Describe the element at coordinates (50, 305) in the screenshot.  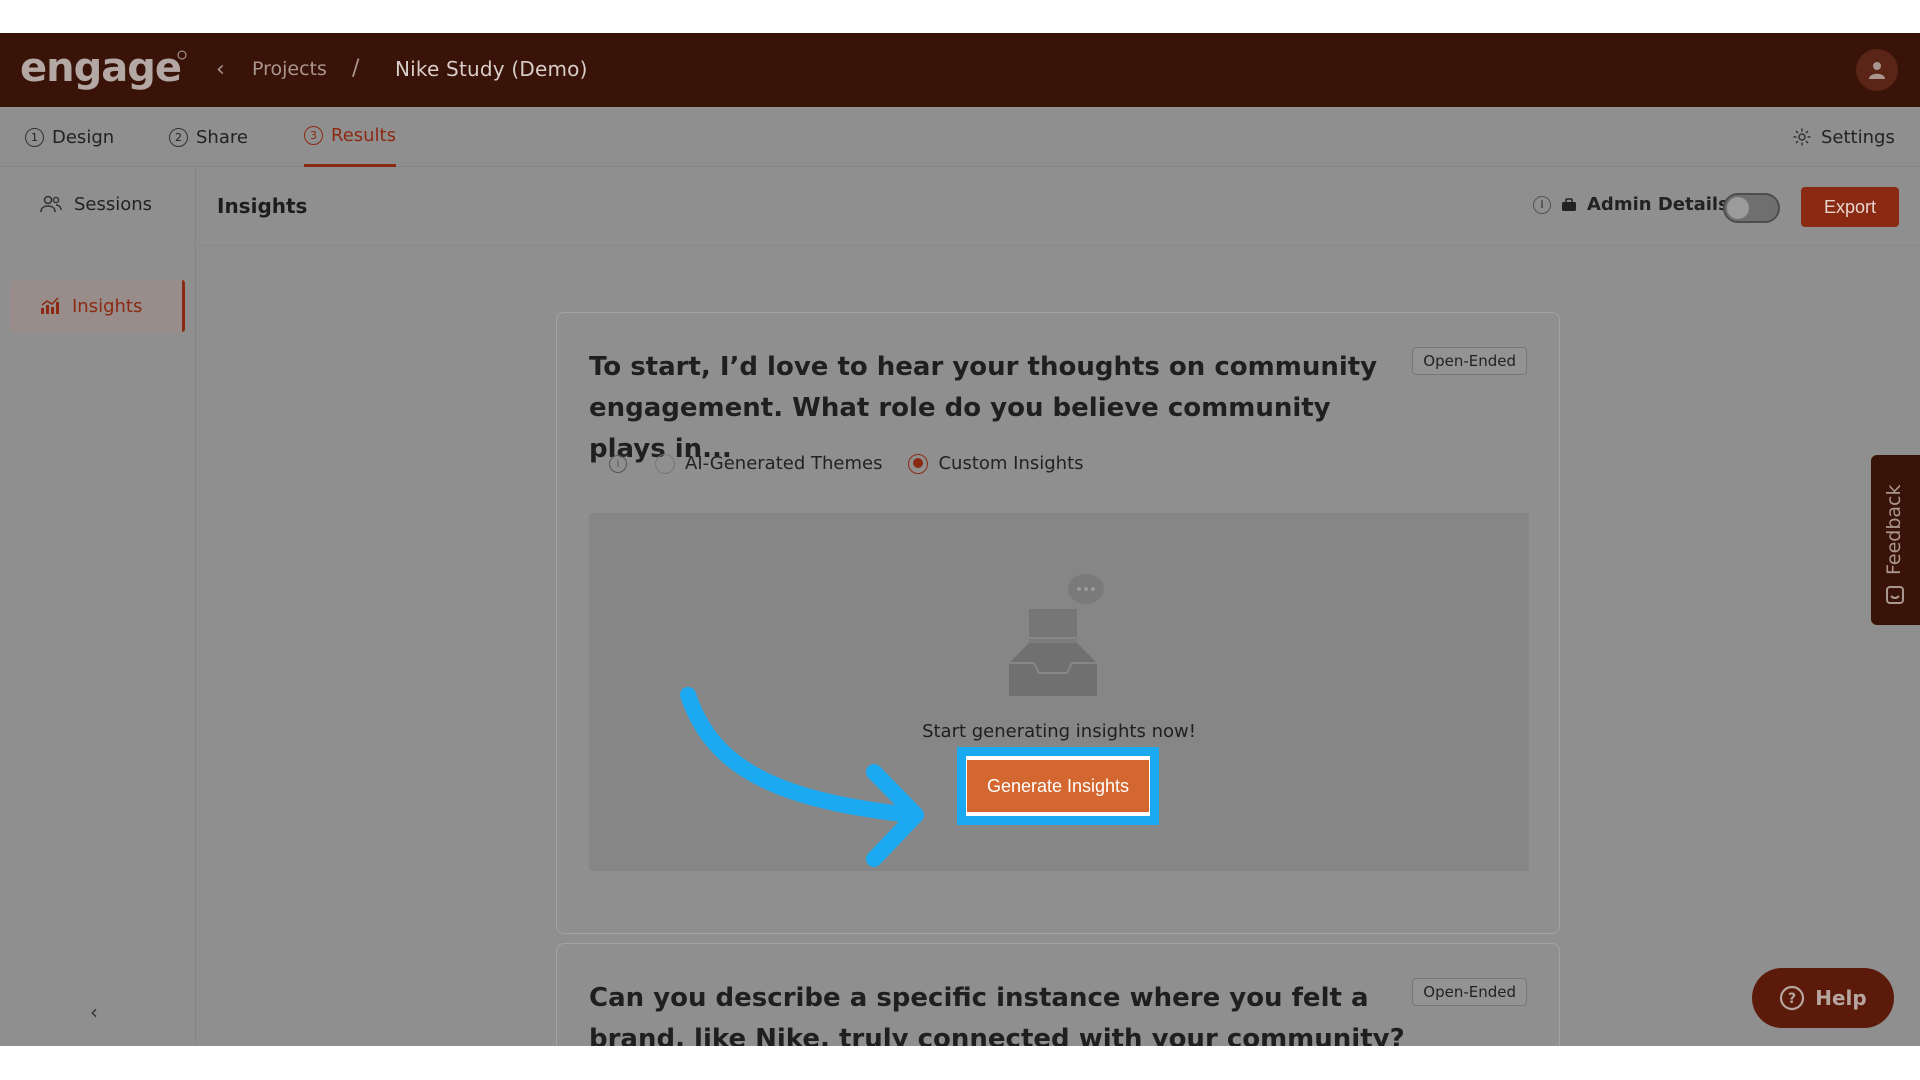
I see `chart-icon` at that location.